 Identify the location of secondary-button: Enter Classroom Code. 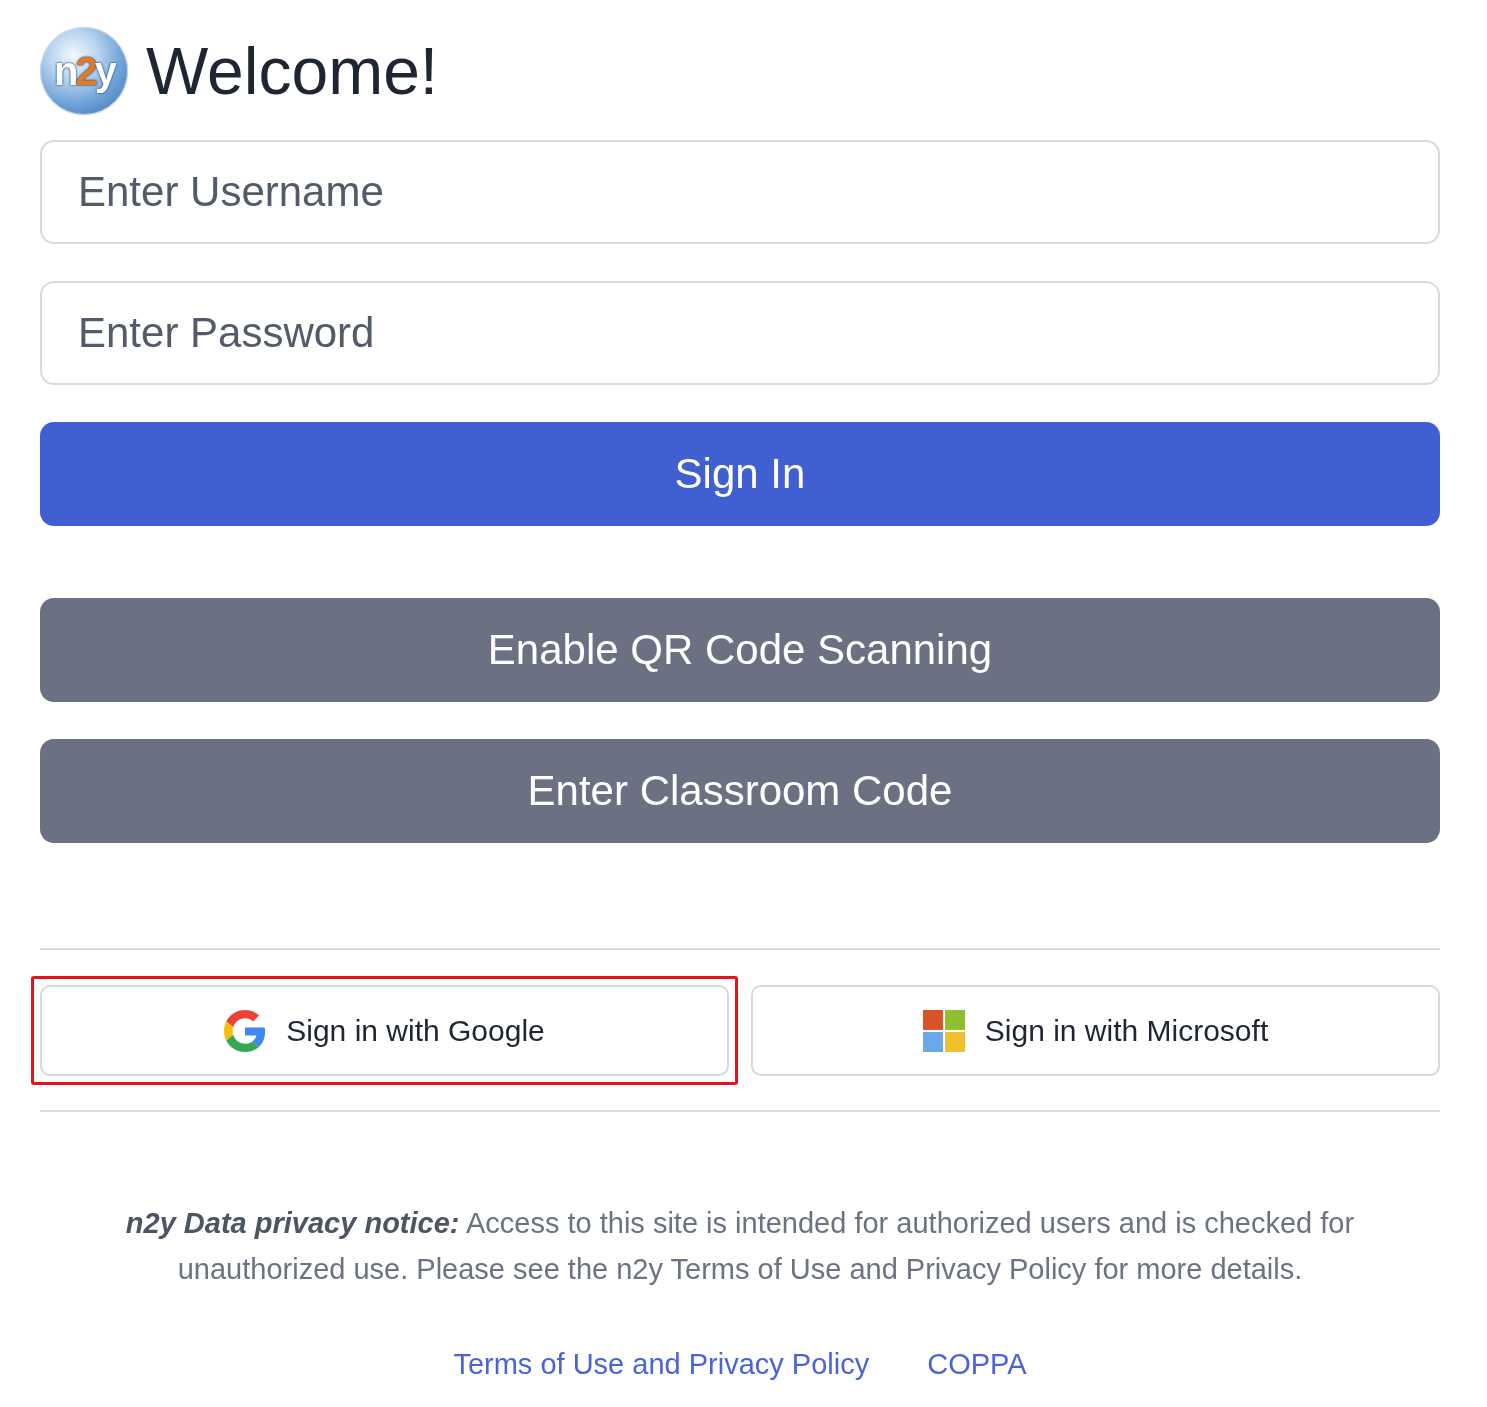
(740, 791).